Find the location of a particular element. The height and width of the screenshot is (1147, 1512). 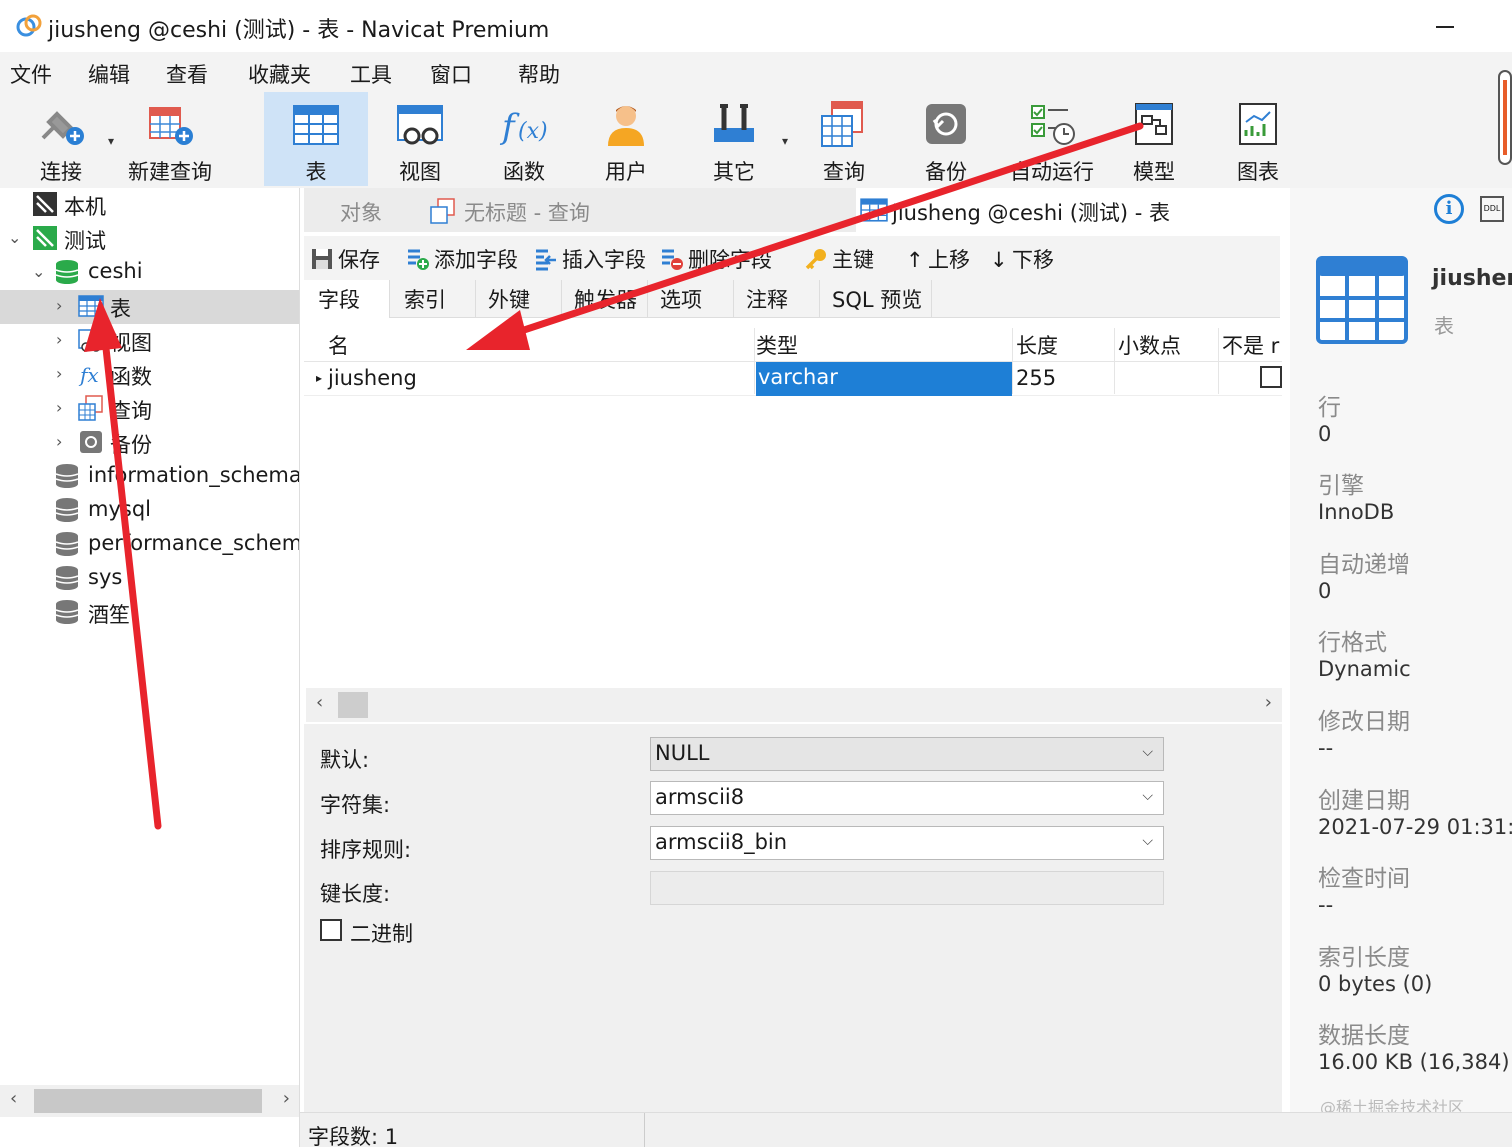

menu-favorites: 收藏夹 is located at coordinates (279, 74).